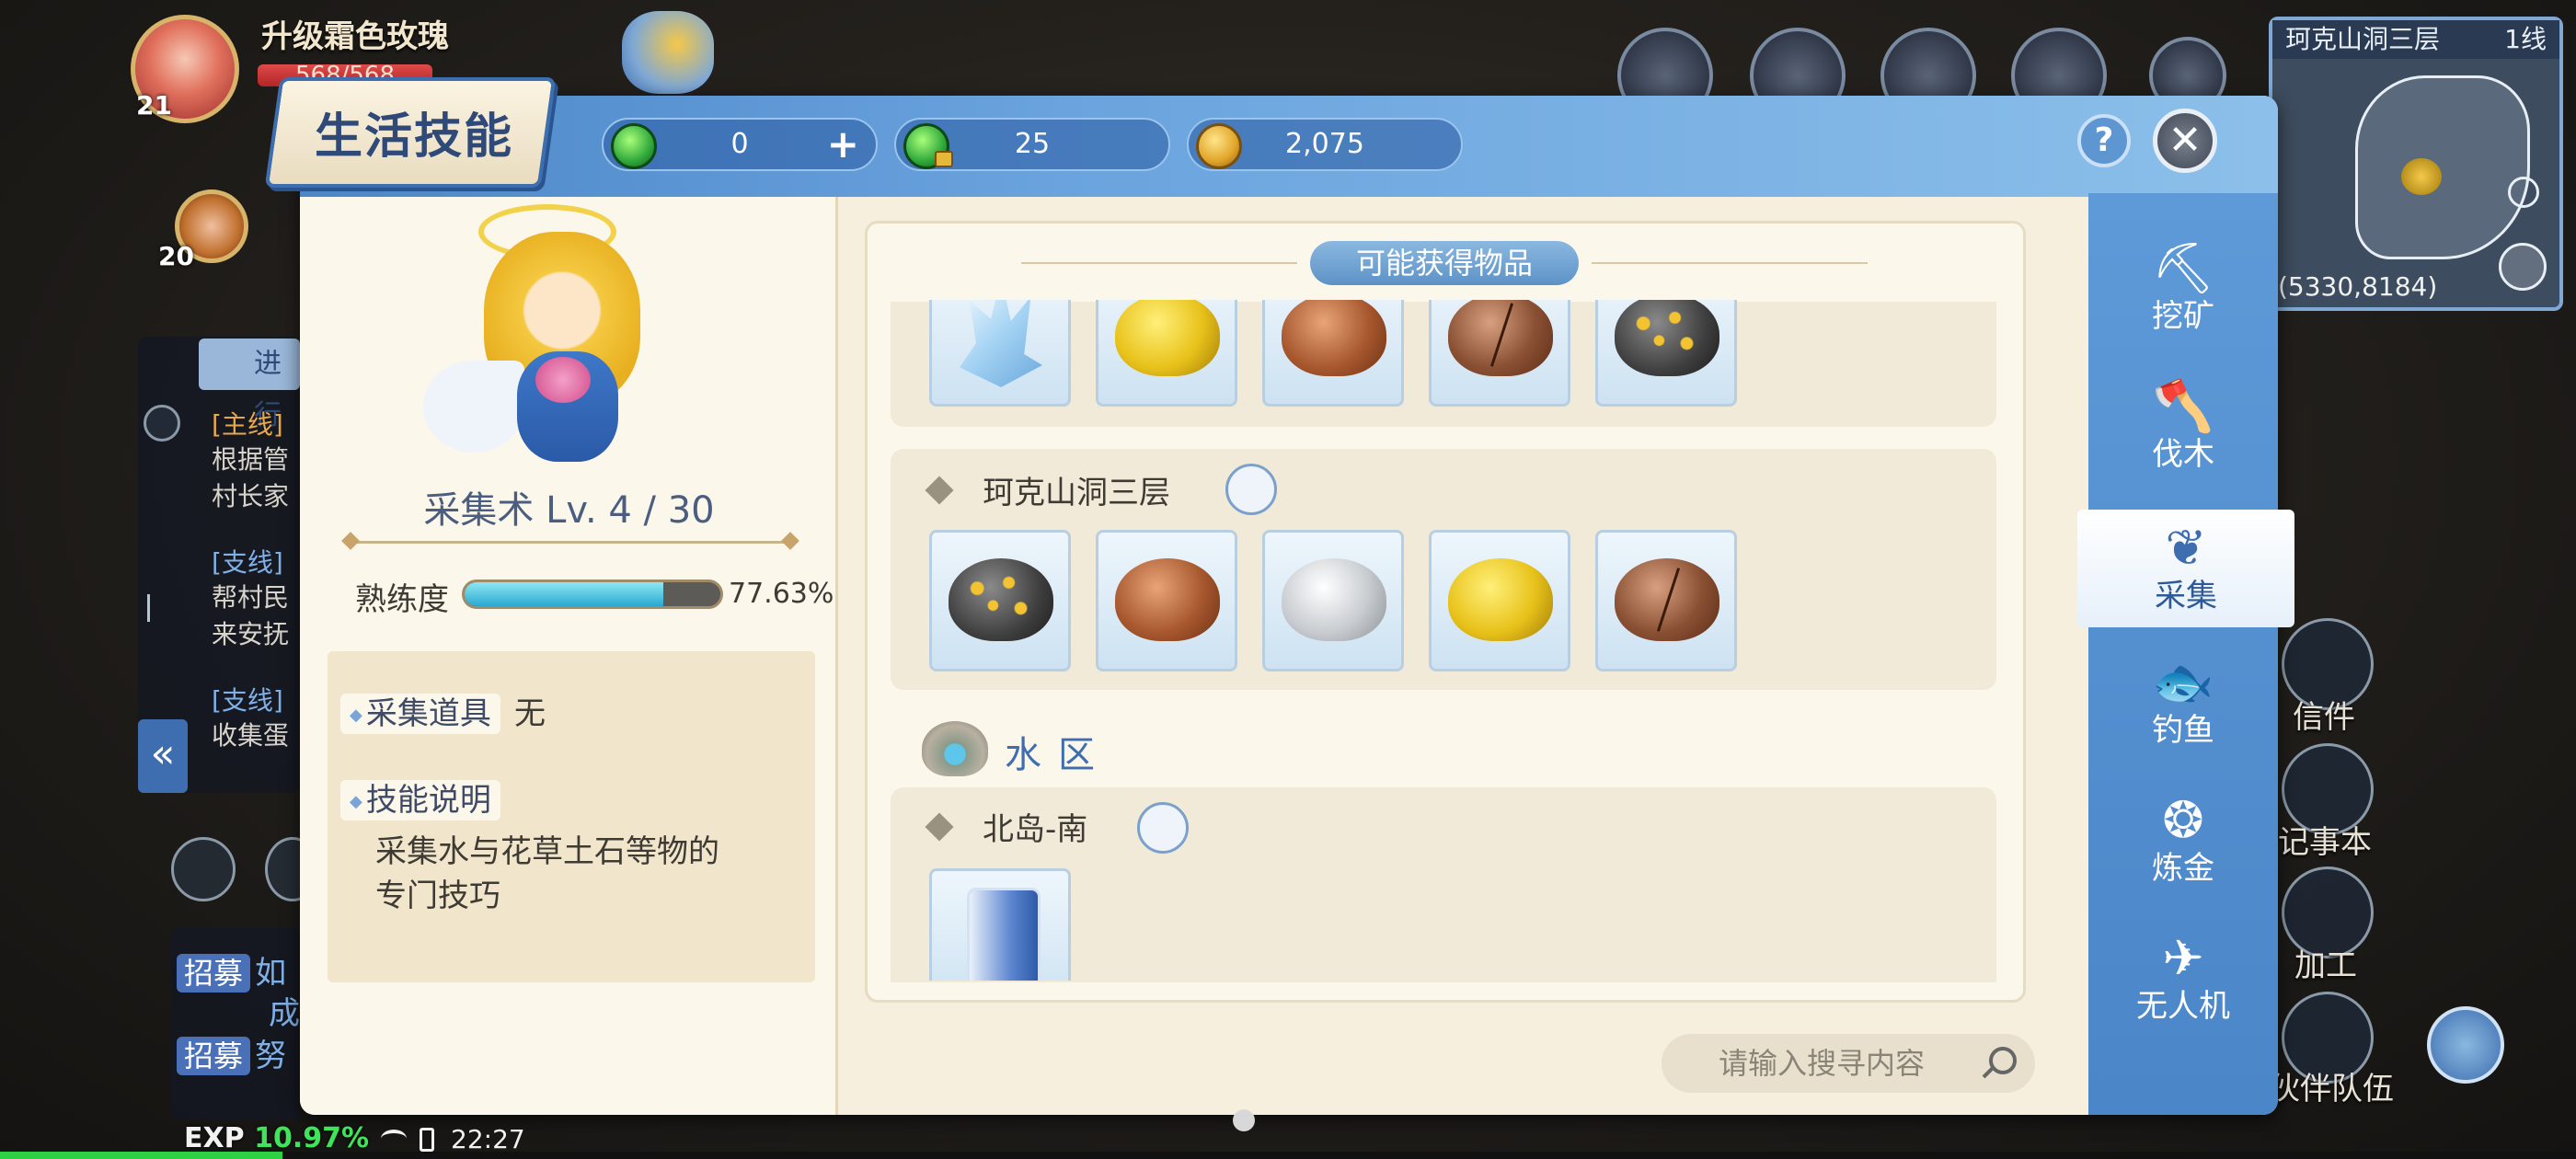 This screenshot has width=2576, height=1159. I want to click on search-icon, so click(2003, 1060).